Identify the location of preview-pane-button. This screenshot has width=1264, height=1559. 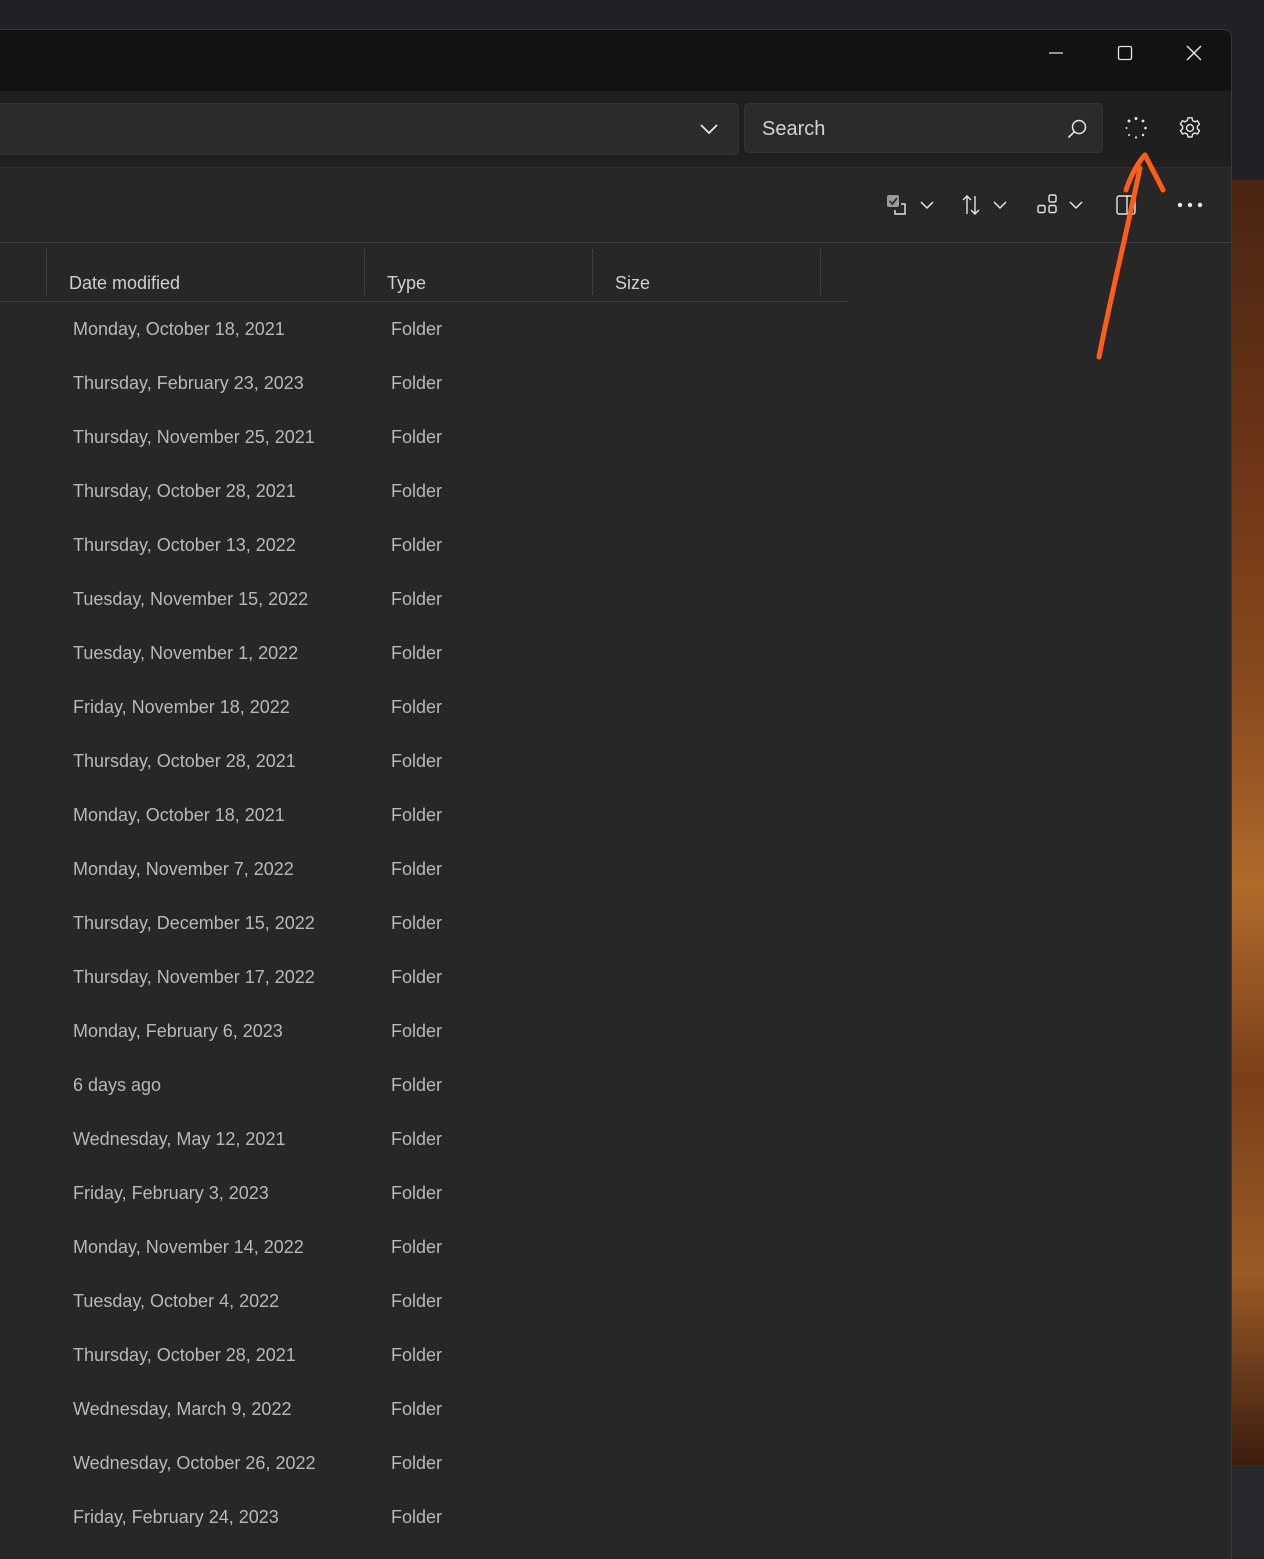
(1126, 205).